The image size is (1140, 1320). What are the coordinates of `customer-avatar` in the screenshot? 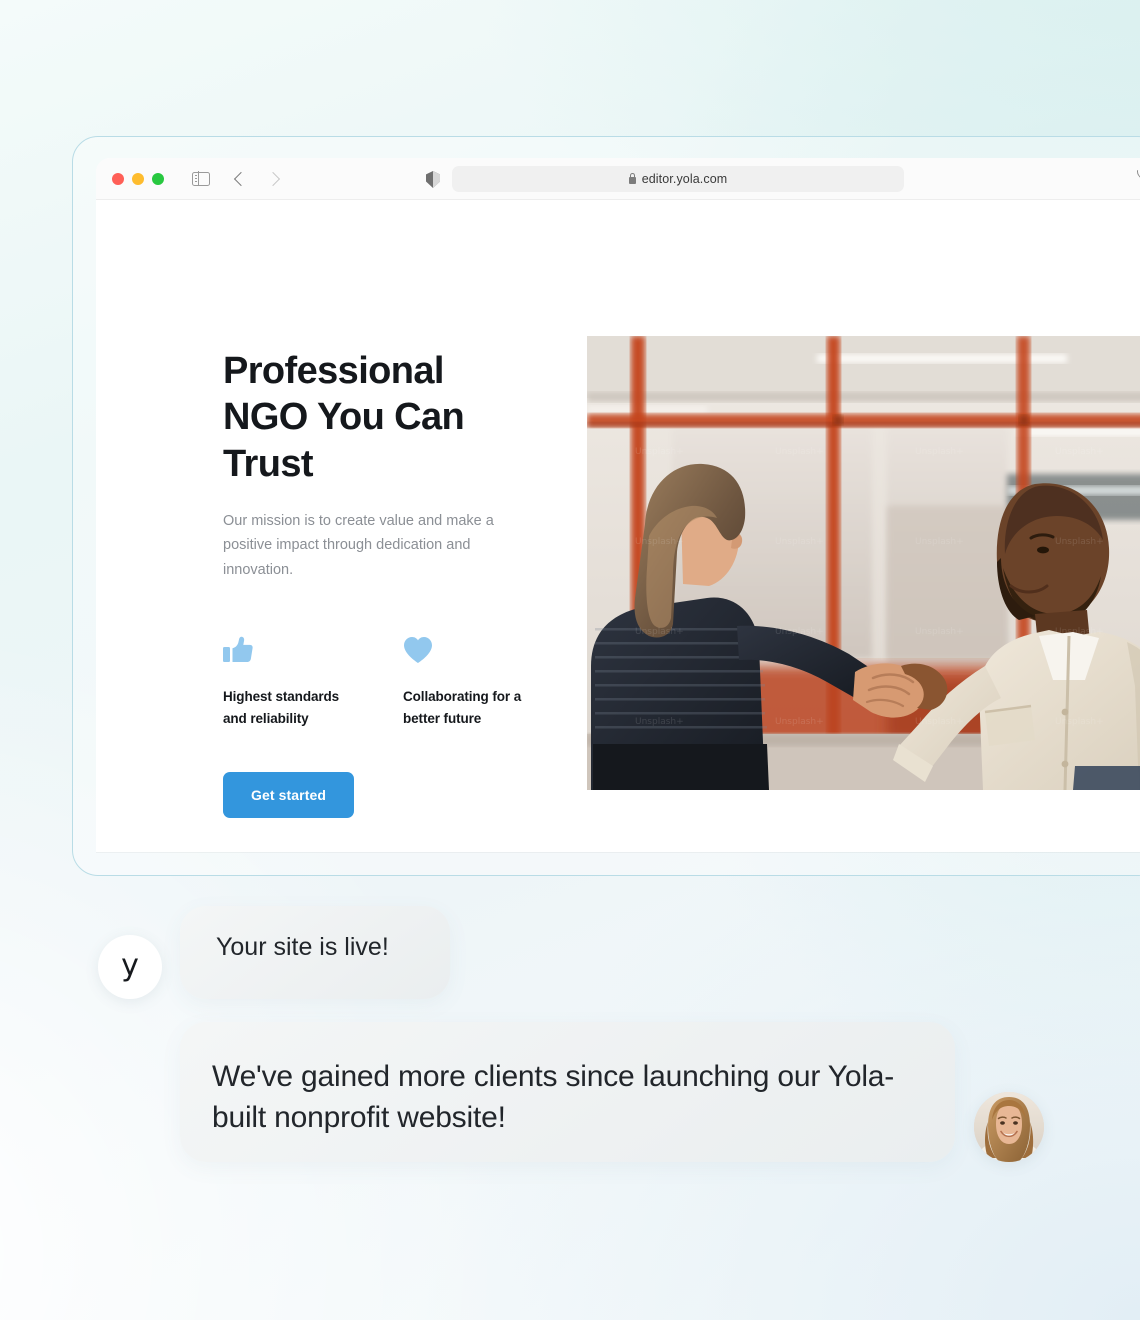 It's located at (1009, 1127).